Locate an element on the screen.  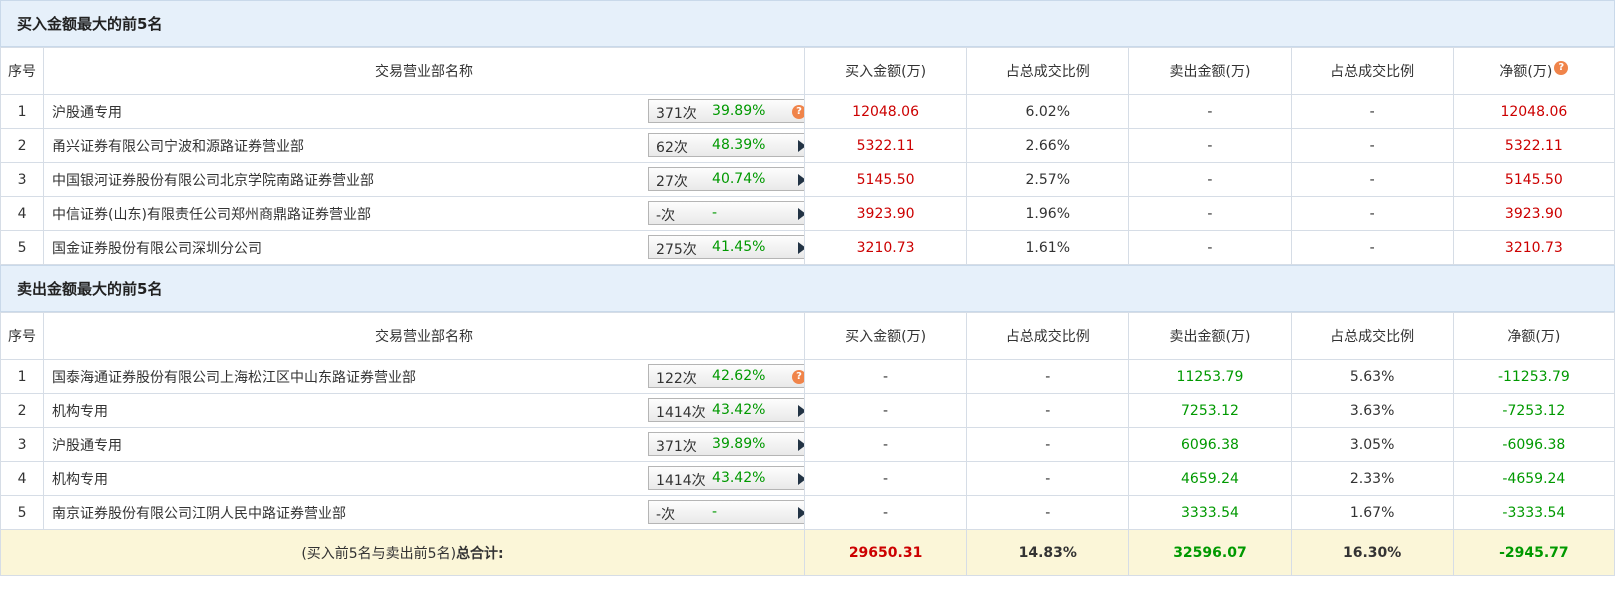
row-sell-amount: 7253.12 is located at coordinates (1210, 410).